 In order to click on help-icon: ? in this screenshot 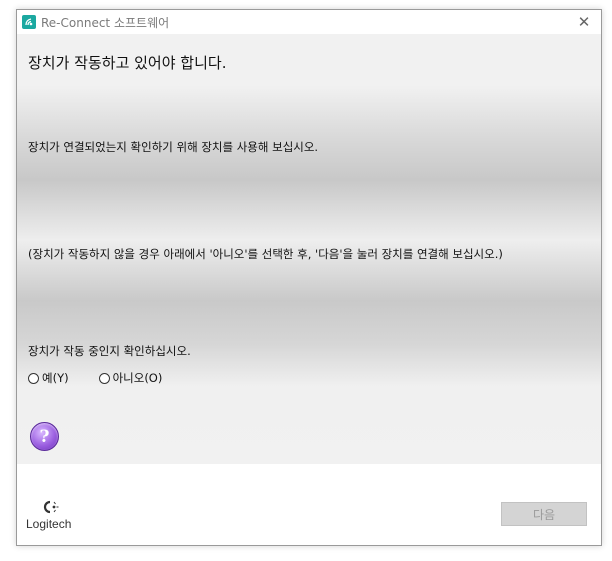, I will do `click(44, 436)`.